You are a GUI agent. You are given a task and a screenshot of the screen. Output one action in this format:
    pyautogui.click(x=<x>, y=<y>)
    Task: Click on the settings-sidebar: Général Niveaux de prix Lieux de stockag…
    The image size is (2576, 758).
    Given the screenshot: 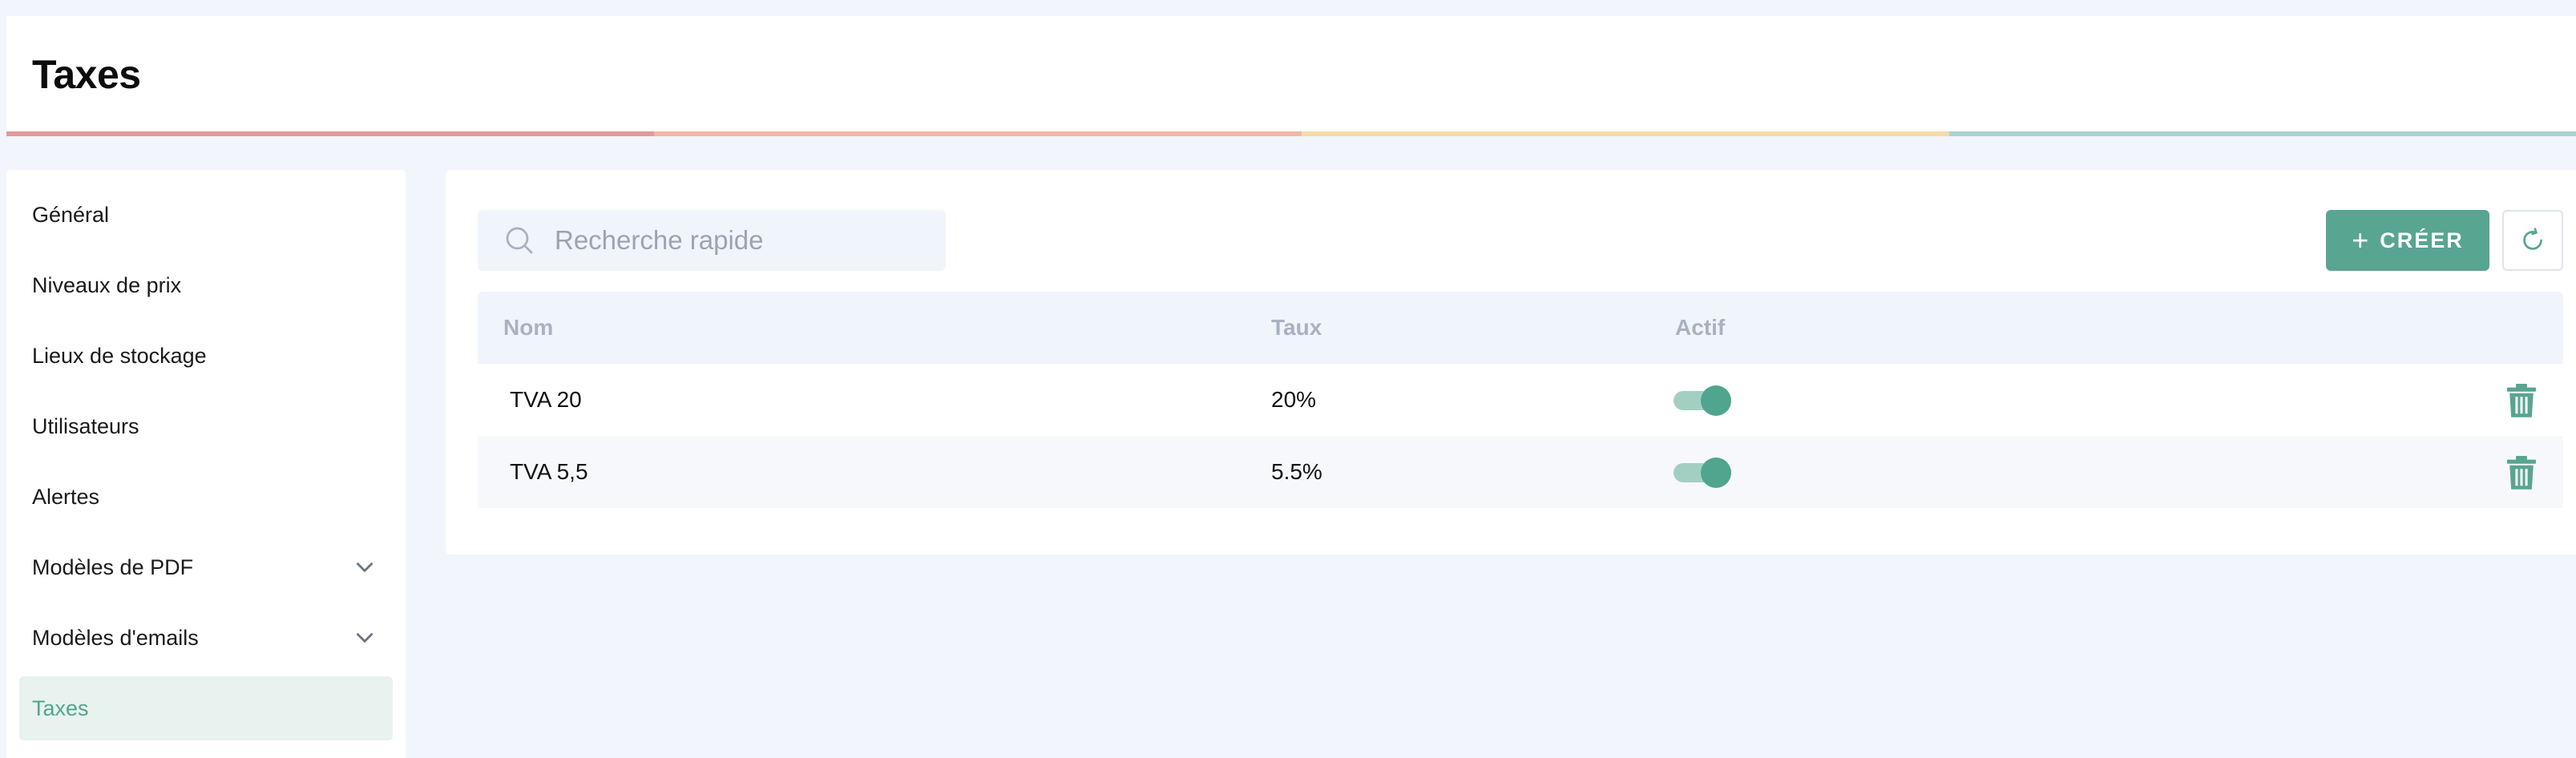 What is the action you would take?
    pyautogui.click(x=206, y=464)
    